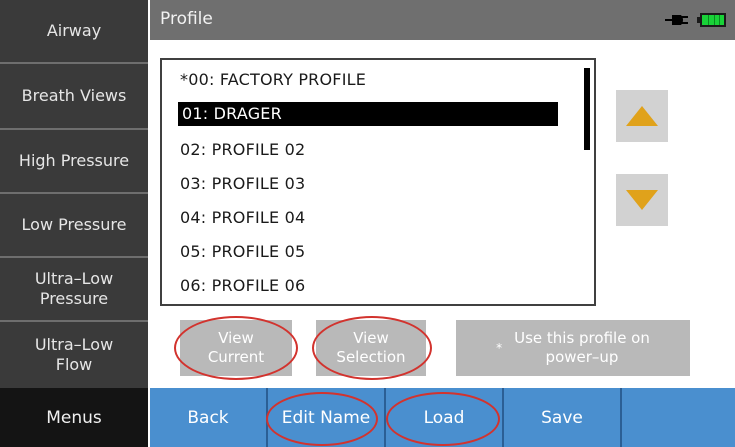 Image resolution: width=735 pixels, height=447 pixels. I want to click on view-selection-button: View Selection, so click(371, 348).